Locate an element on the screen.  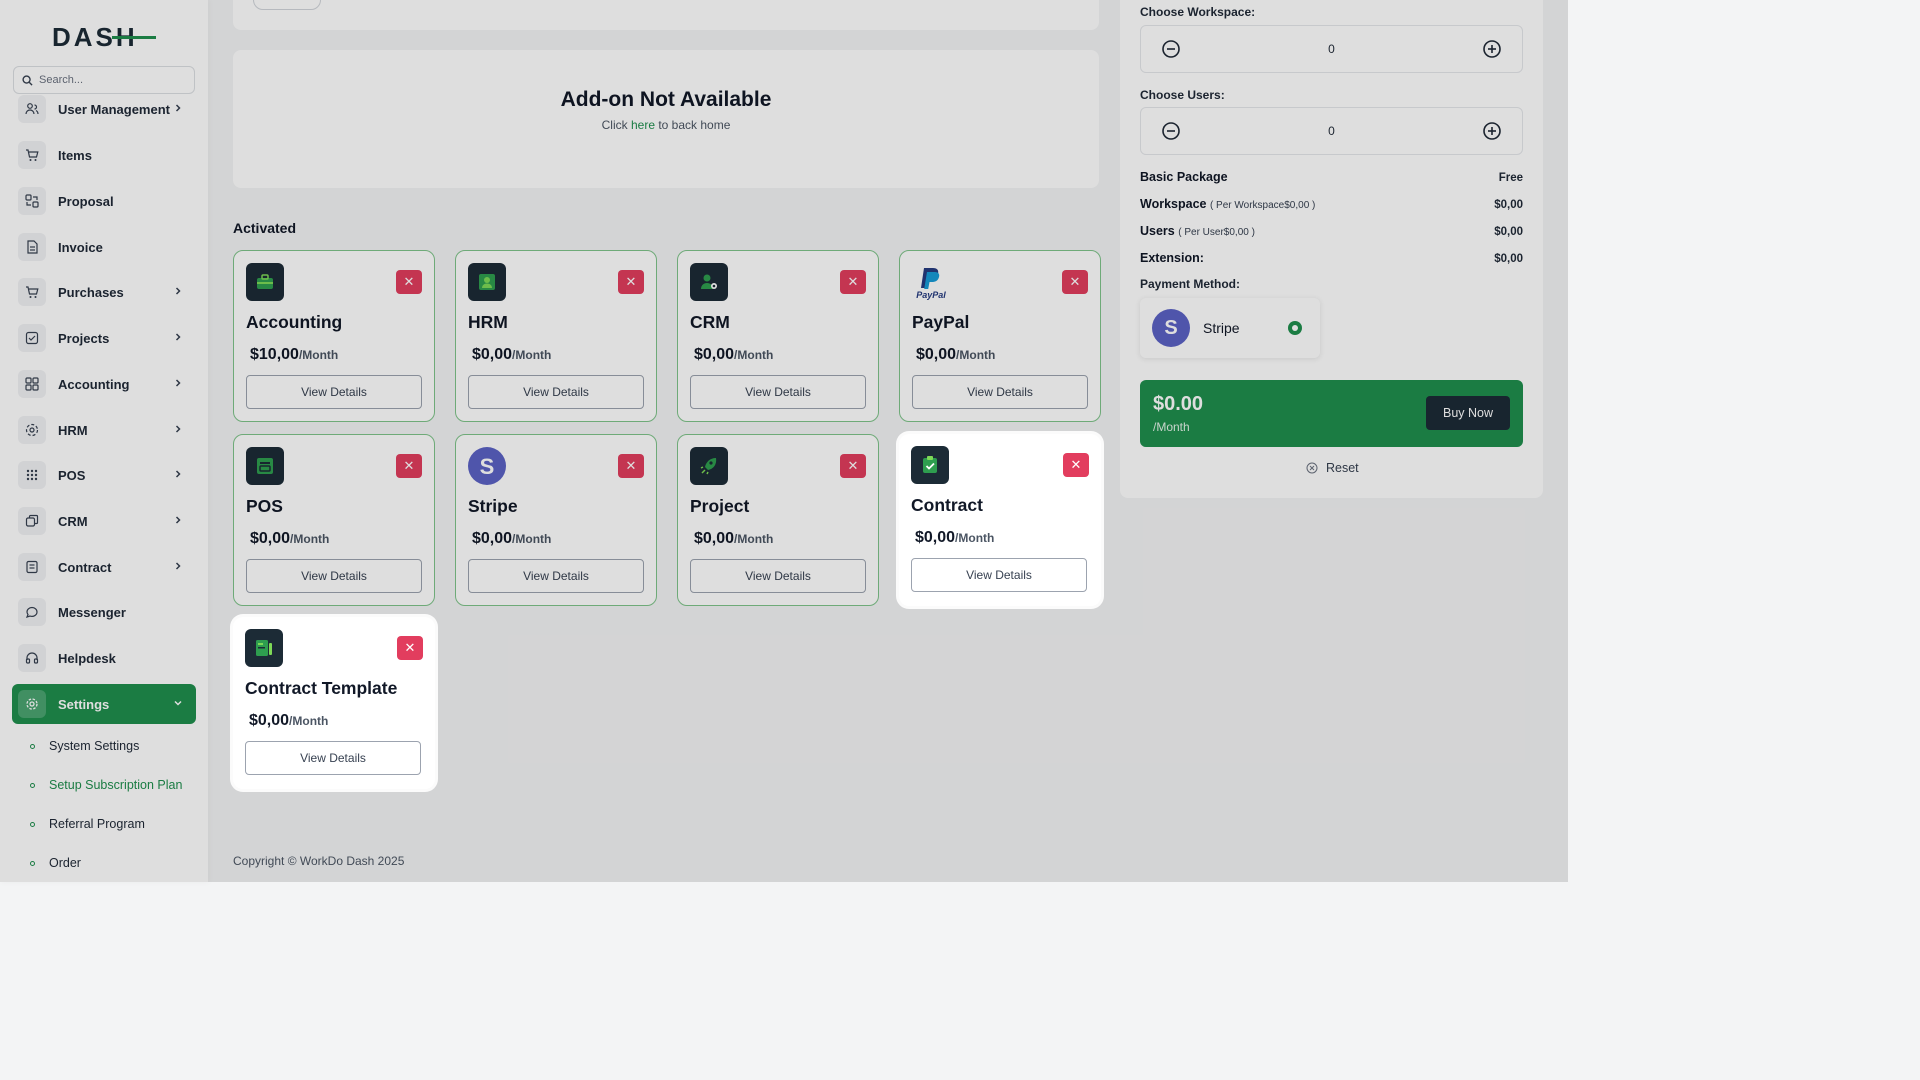
sidebar-item-label: Settings is located at coordinates (84, 704).